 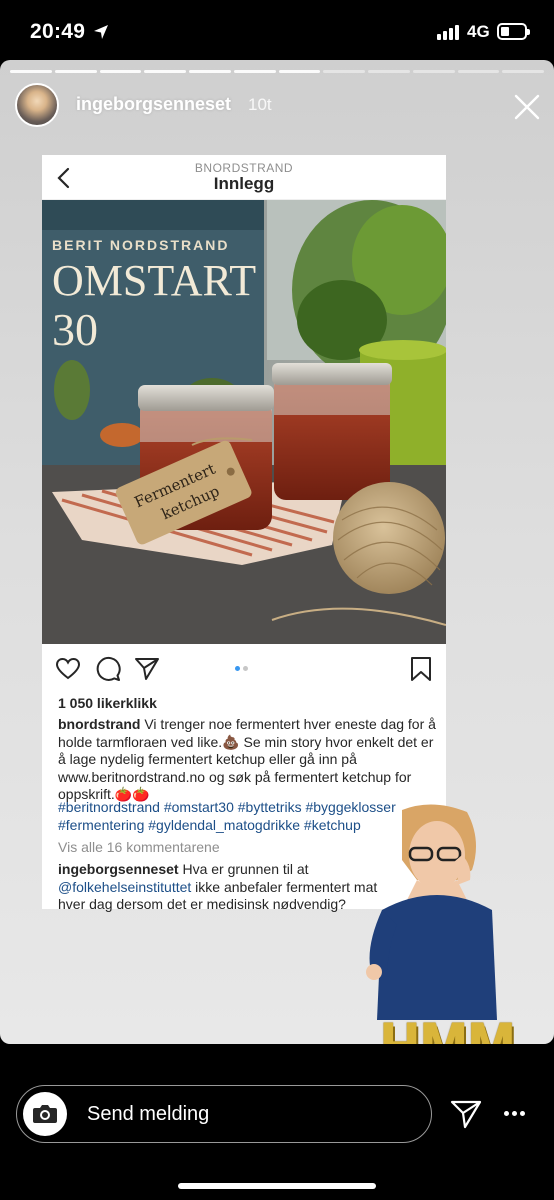 What do you see at coordinates (75, 329) in the screenshot?
I see `book-number-text: 30` at bounding box center [75, 329].